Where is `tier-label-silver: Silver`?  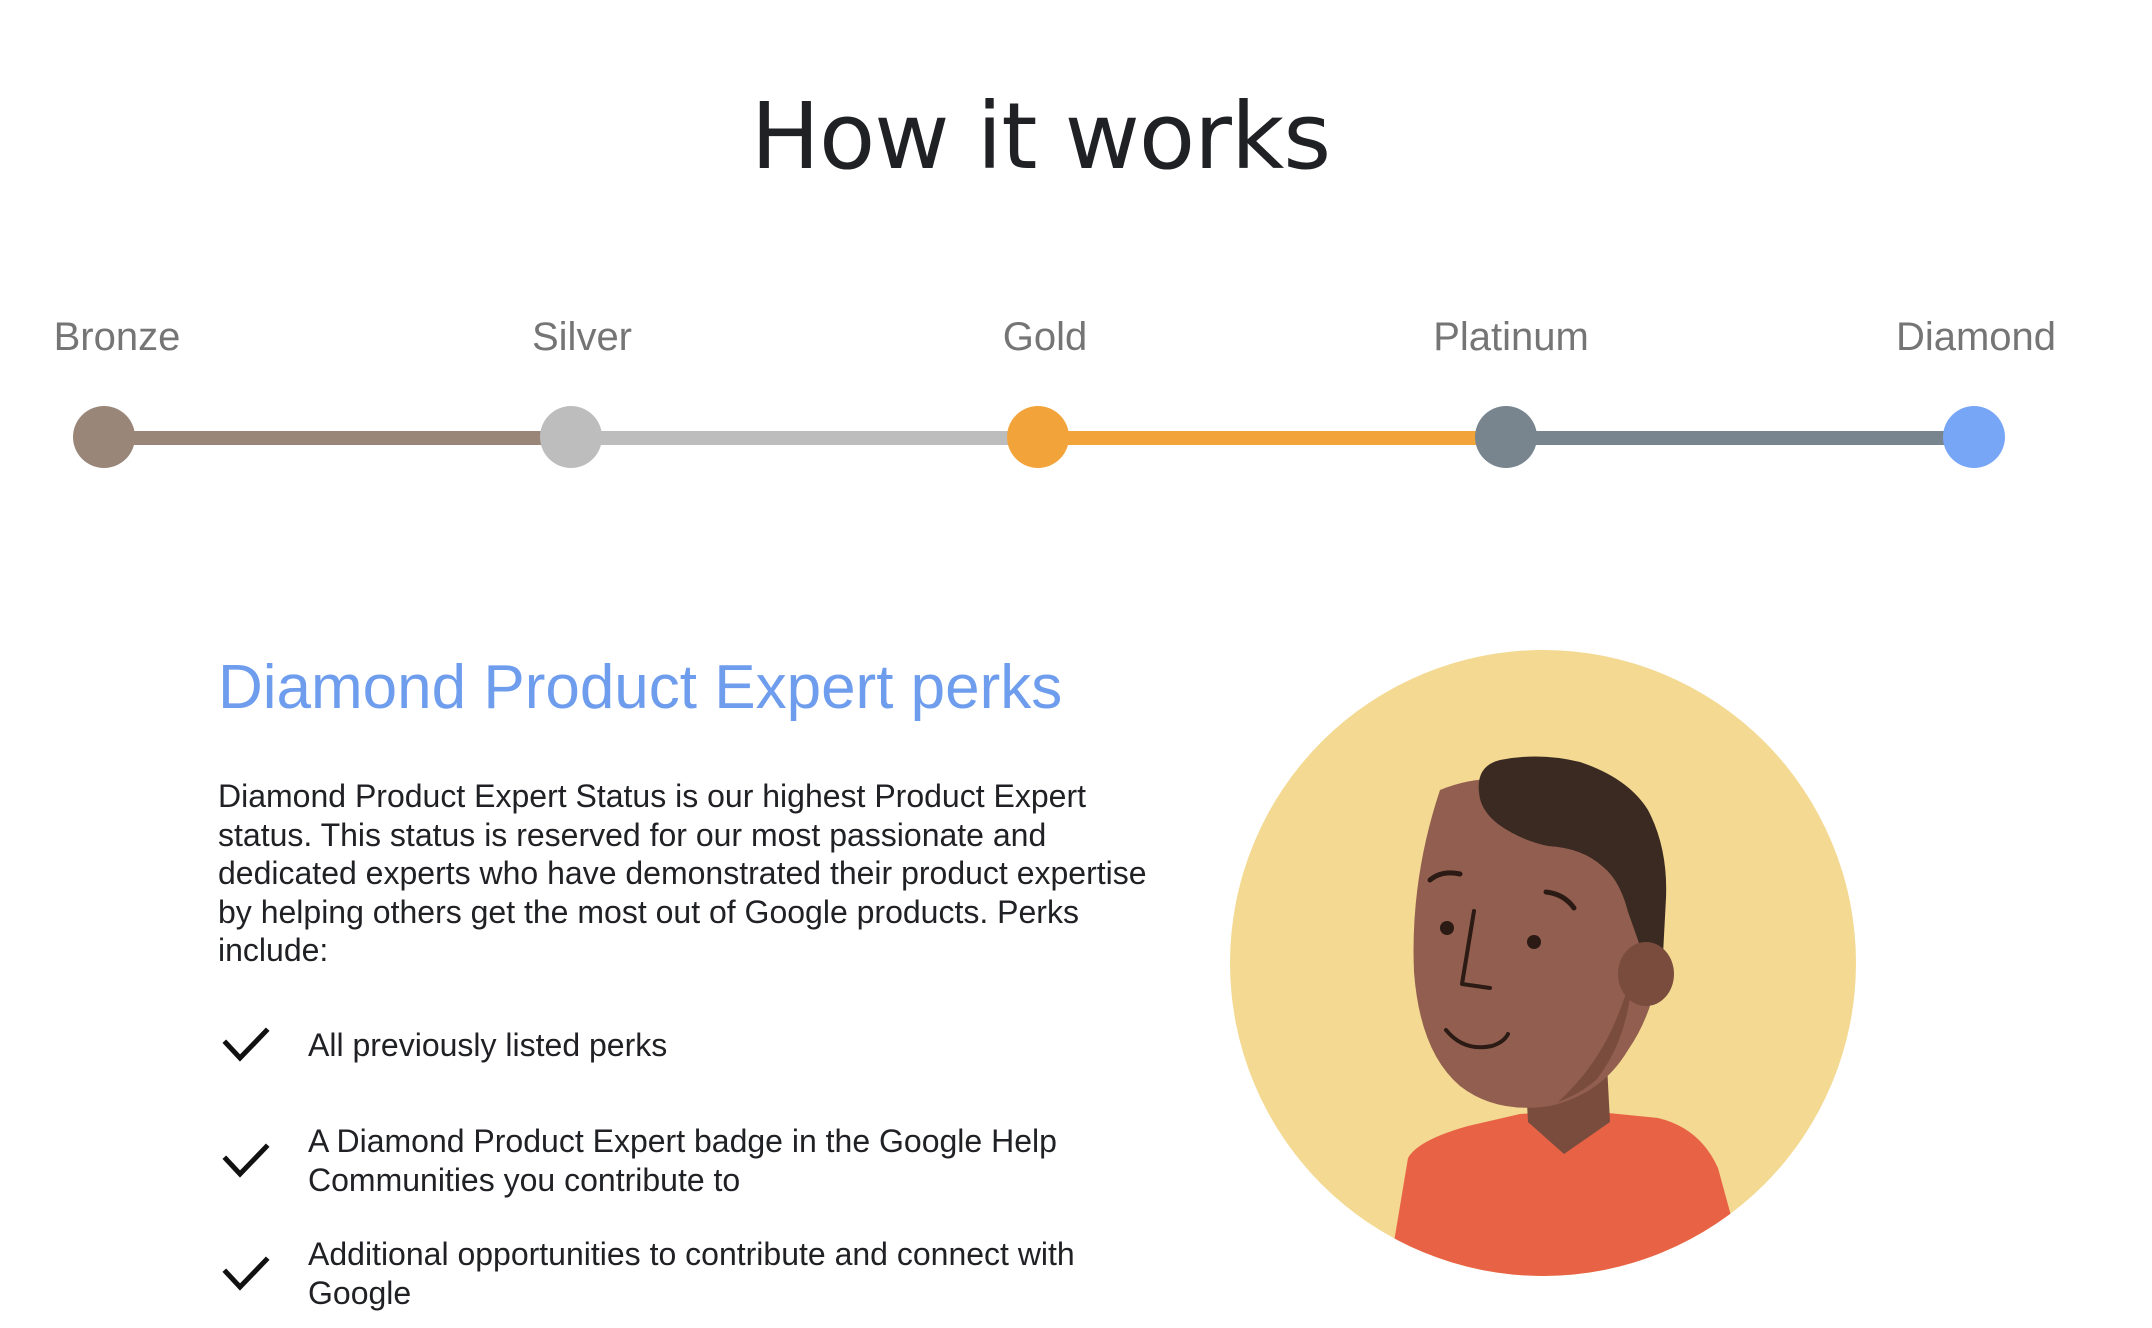 tier-label-silver: Silver is located at coordinates (582, 337).